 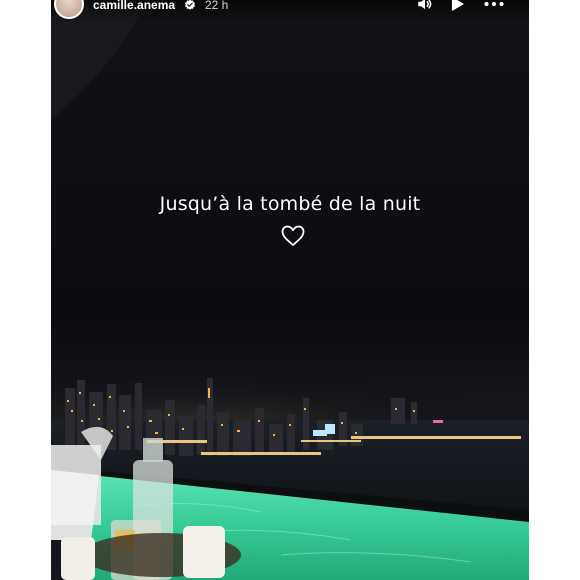 I want to click on verified-badge-icon, so click(x=190, y=5).